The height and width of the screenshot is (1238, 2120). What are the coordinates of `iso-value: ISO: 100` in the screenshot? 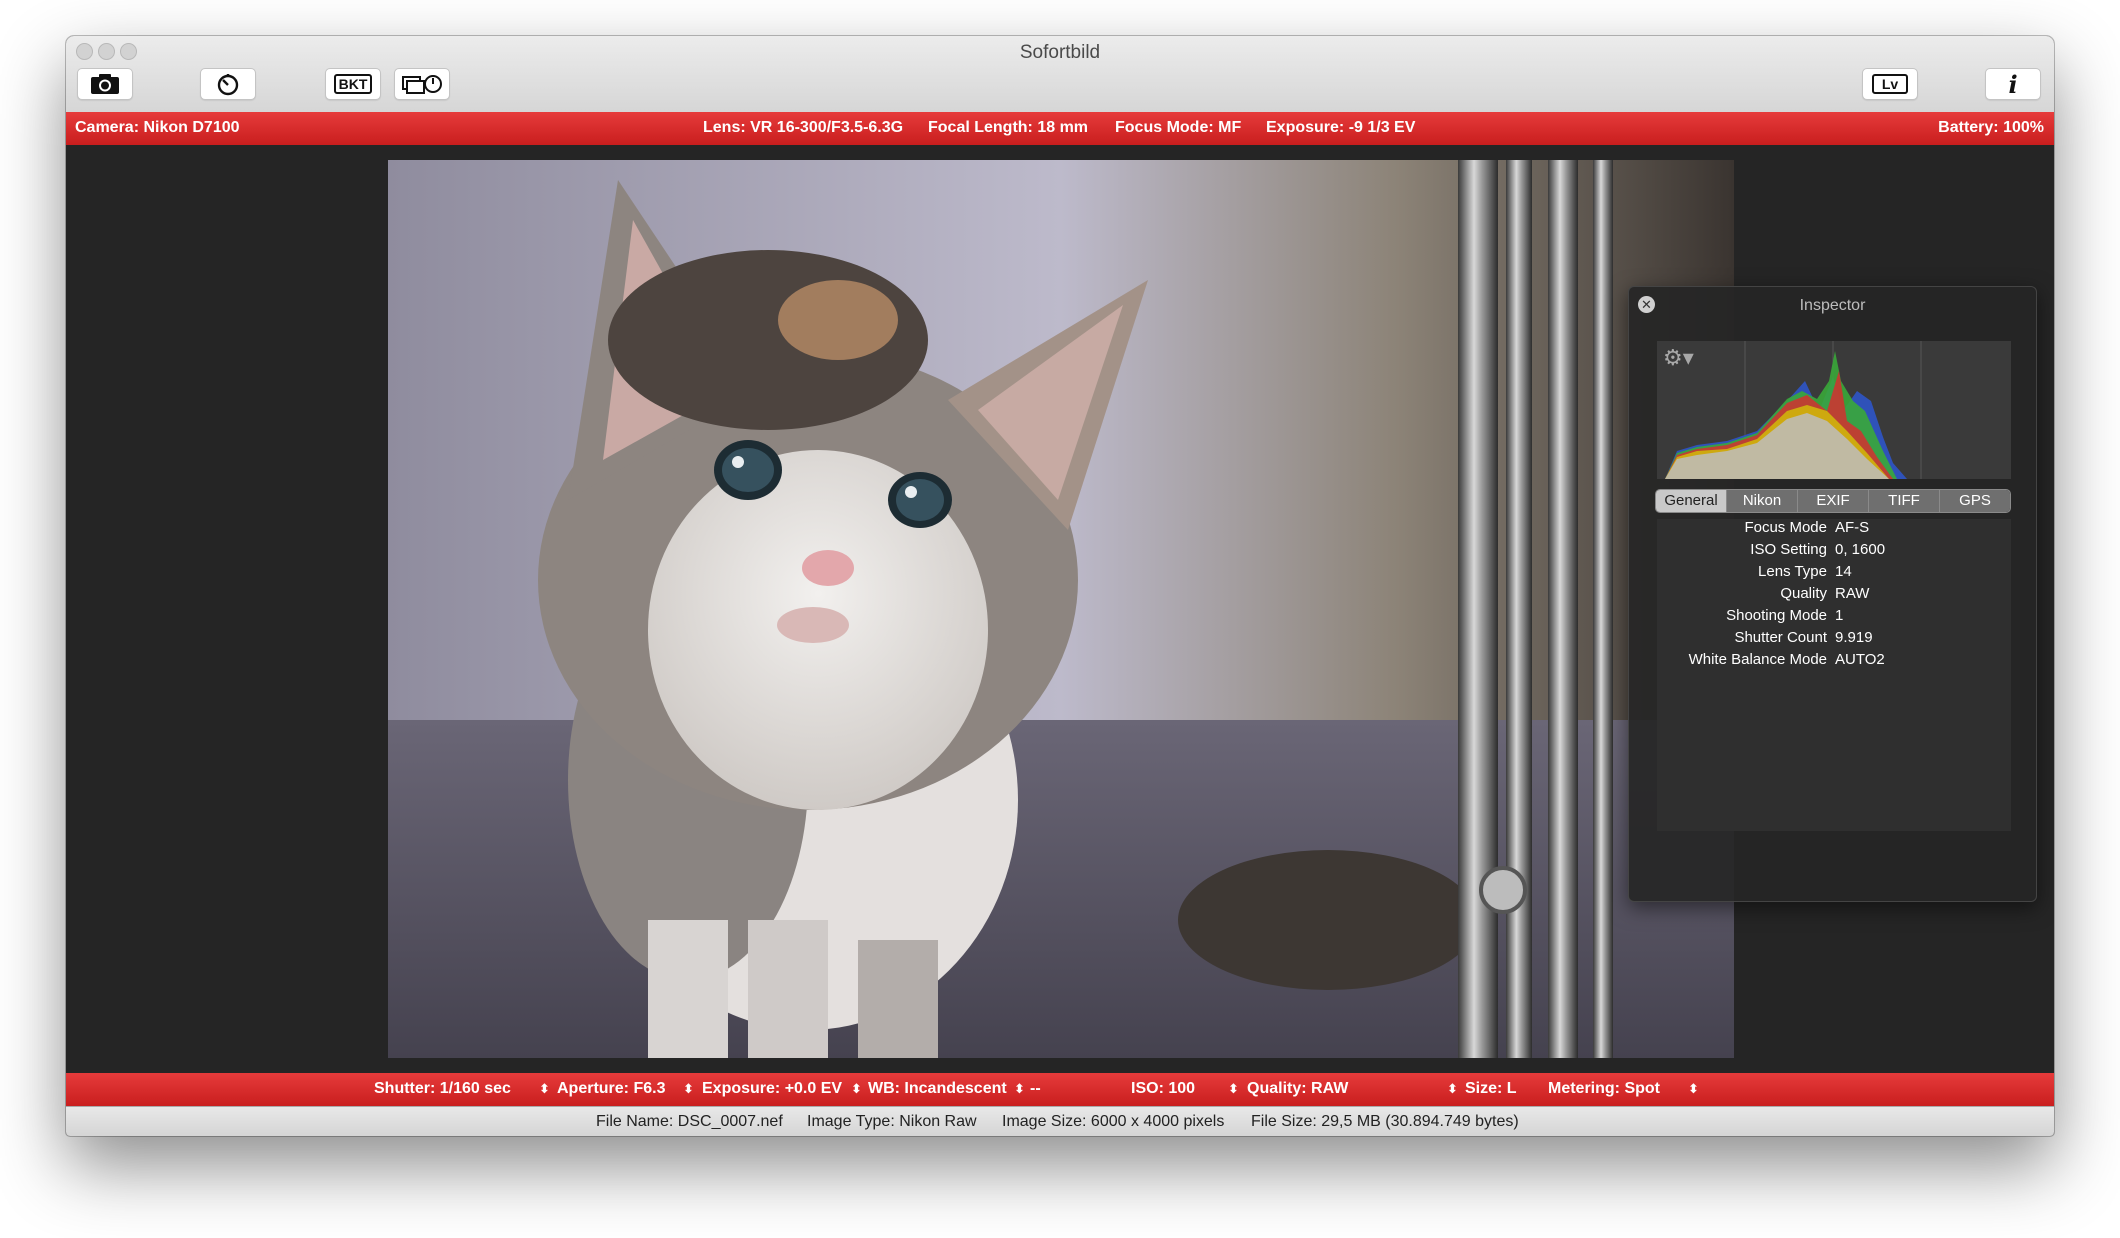 It's located at (1163, 1088).